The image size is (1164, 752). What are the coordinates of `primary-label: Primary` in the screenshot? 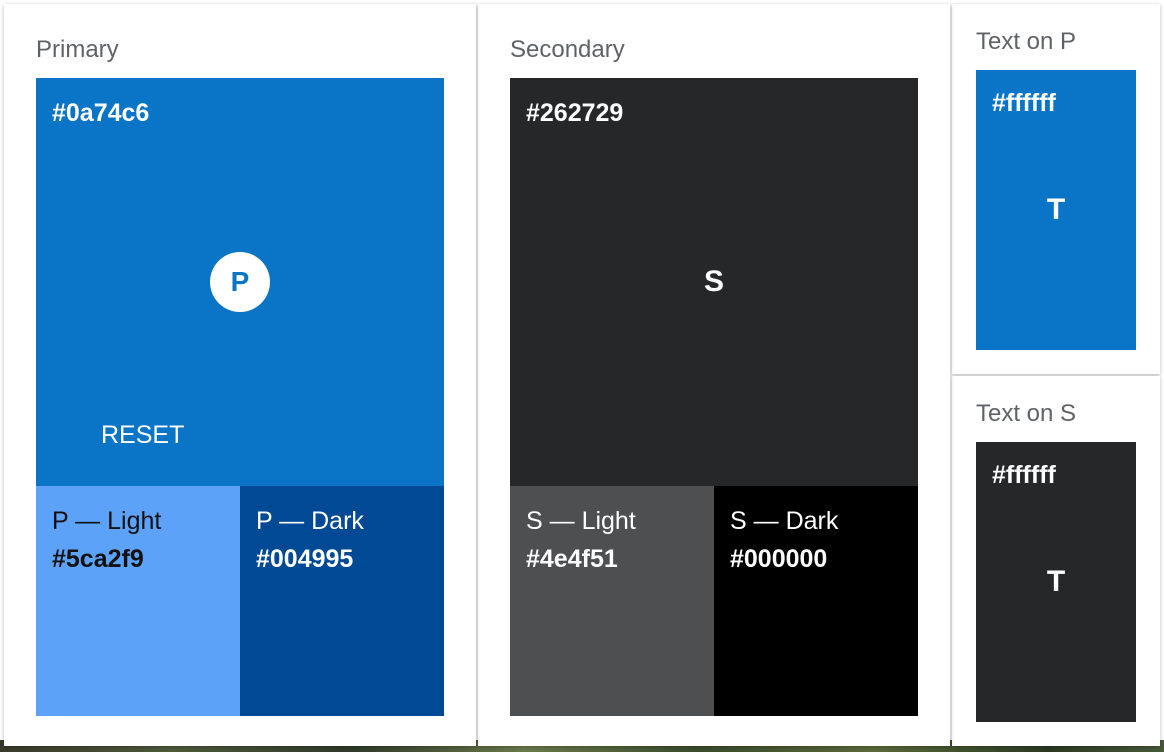 It's located at (77, 49).